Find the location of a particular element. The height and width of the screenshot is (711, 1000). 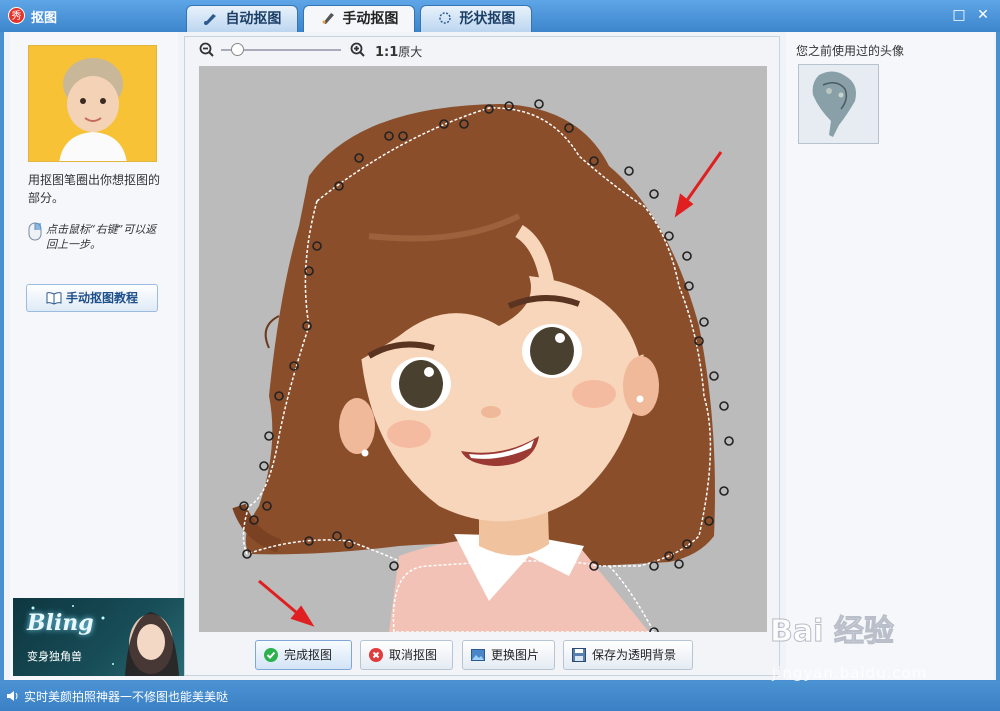

window-title: 抠图 is located at coordinates (44, 18).